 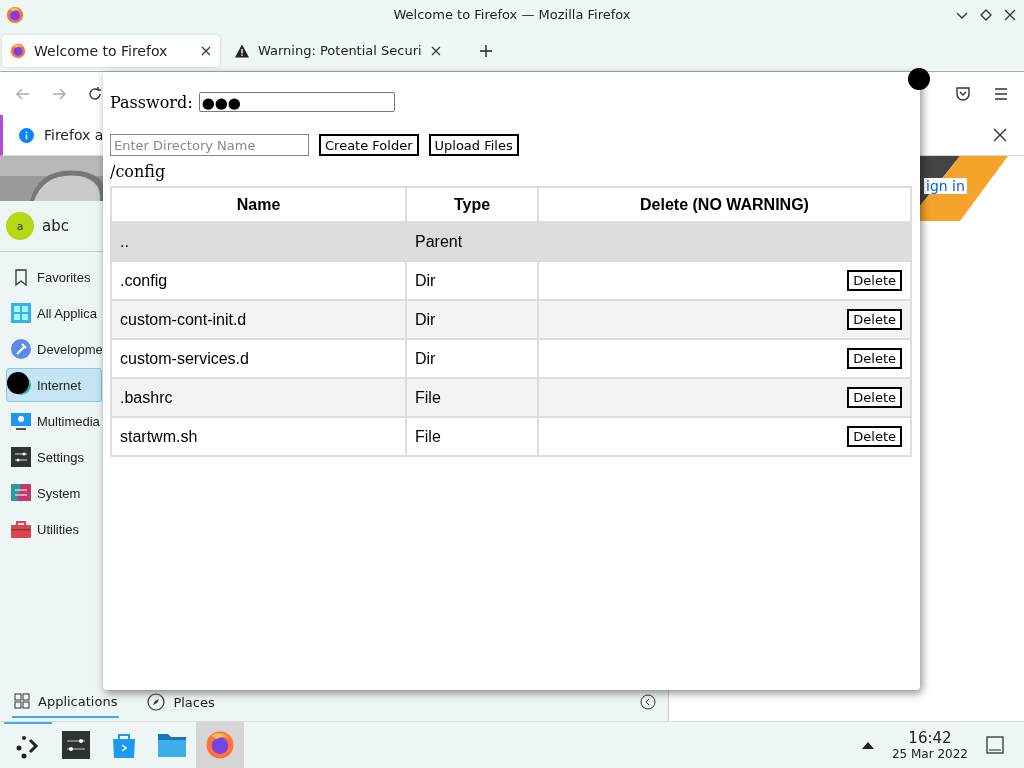 I want to click on table-cell: Dir, so click(x=472, y=319).